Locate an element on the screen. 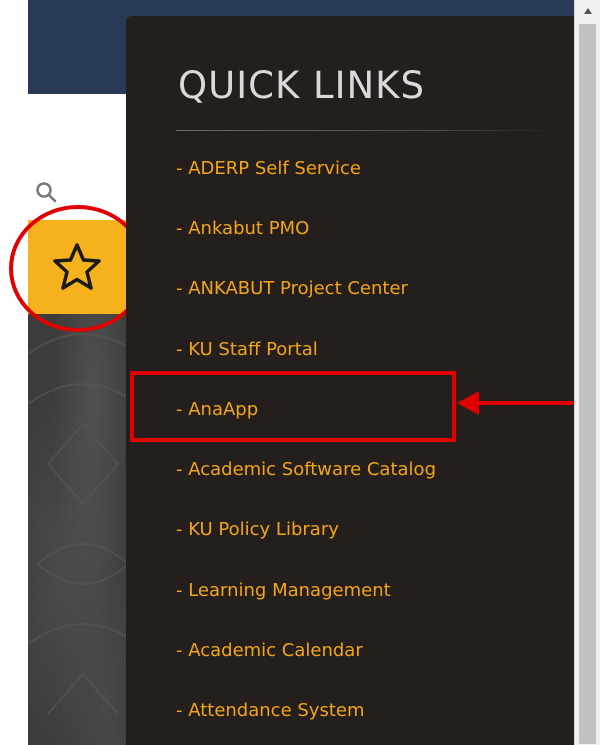  quick-links-button is located at coordinates (77, 267).